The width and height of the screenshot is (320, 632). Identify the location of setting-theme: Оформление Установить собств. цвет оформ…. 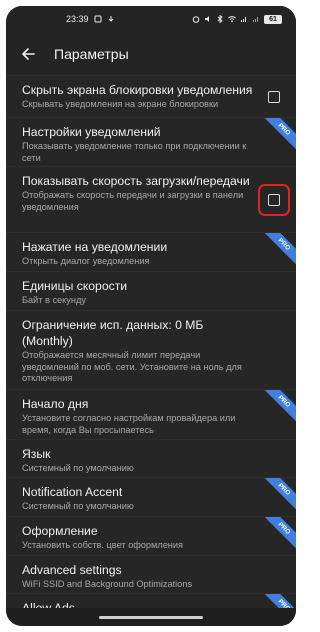
(151, 536).